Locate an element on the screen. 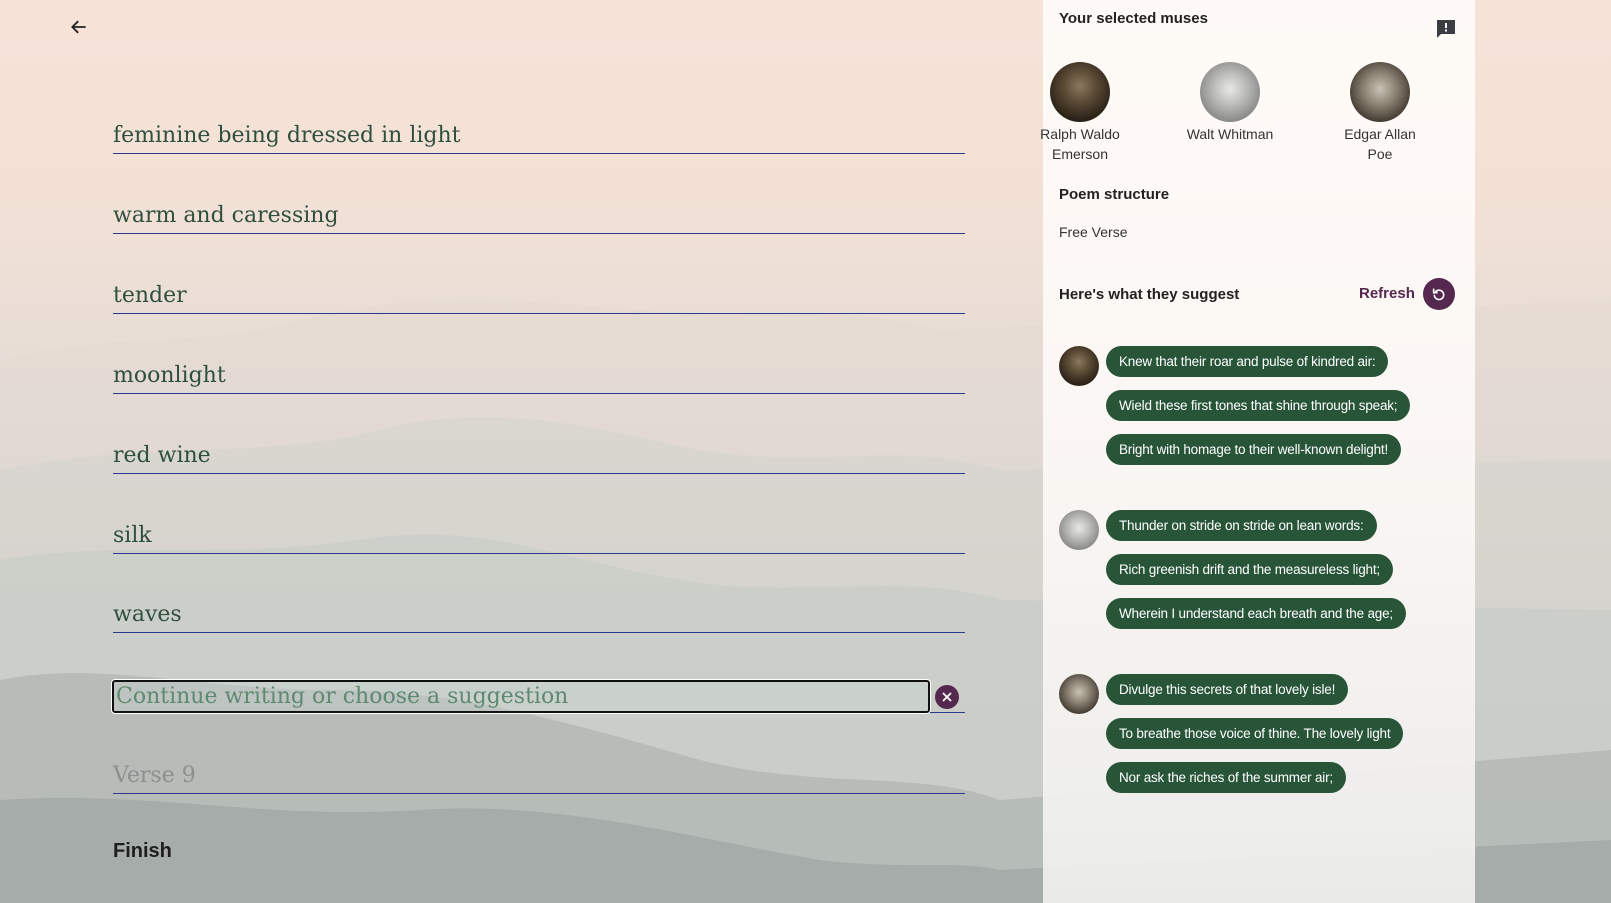 Image resolution: width=1611 pixels, height=903 pixels. verse-line-7: waves is located at coordinates (539, 615).